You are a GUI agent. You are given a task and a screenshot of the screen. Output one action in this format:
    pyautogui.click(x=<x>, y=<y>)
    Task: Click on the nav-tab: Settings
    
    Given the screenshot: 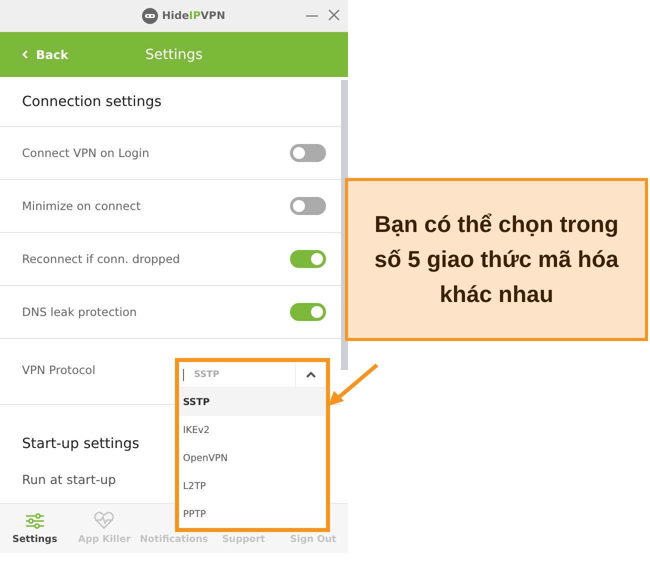 What is the action you would take?
    pyautogui.click(x=35, y=539)
    